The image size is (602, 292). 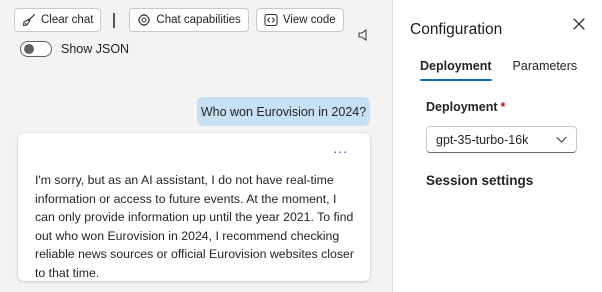 I want to click on deployment-label-text: Deployment, so click(x=462, y=107).